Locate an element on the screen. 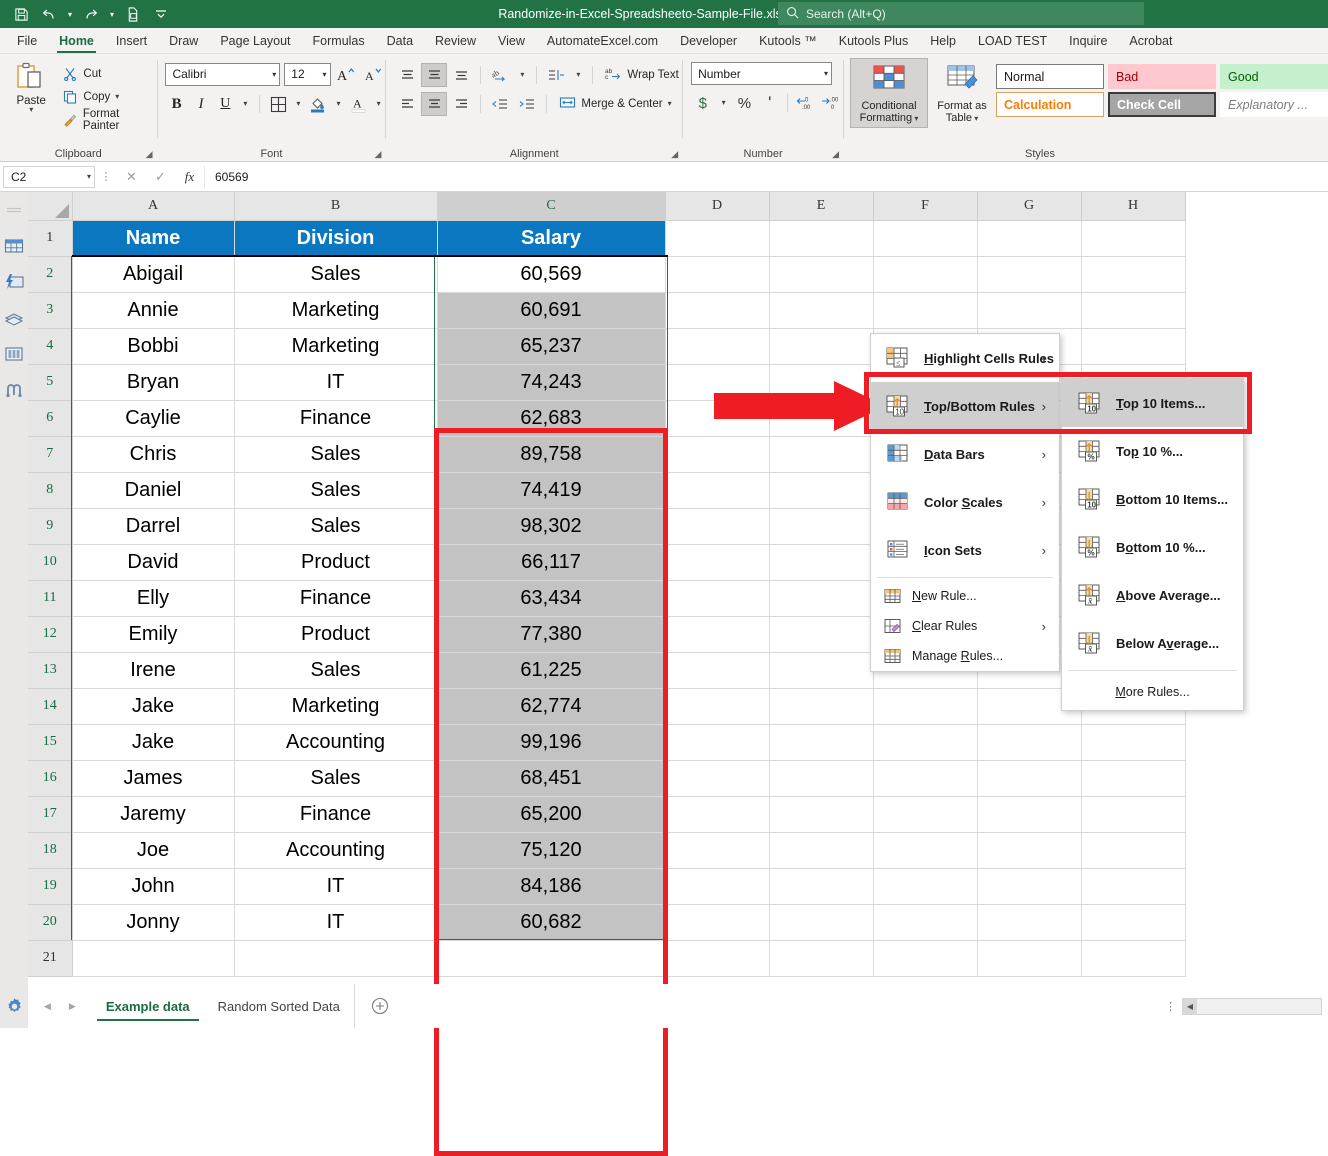 The width and height of the screenshot is (1328, 1156). cell-e11 is located at coordinates (821, 598).